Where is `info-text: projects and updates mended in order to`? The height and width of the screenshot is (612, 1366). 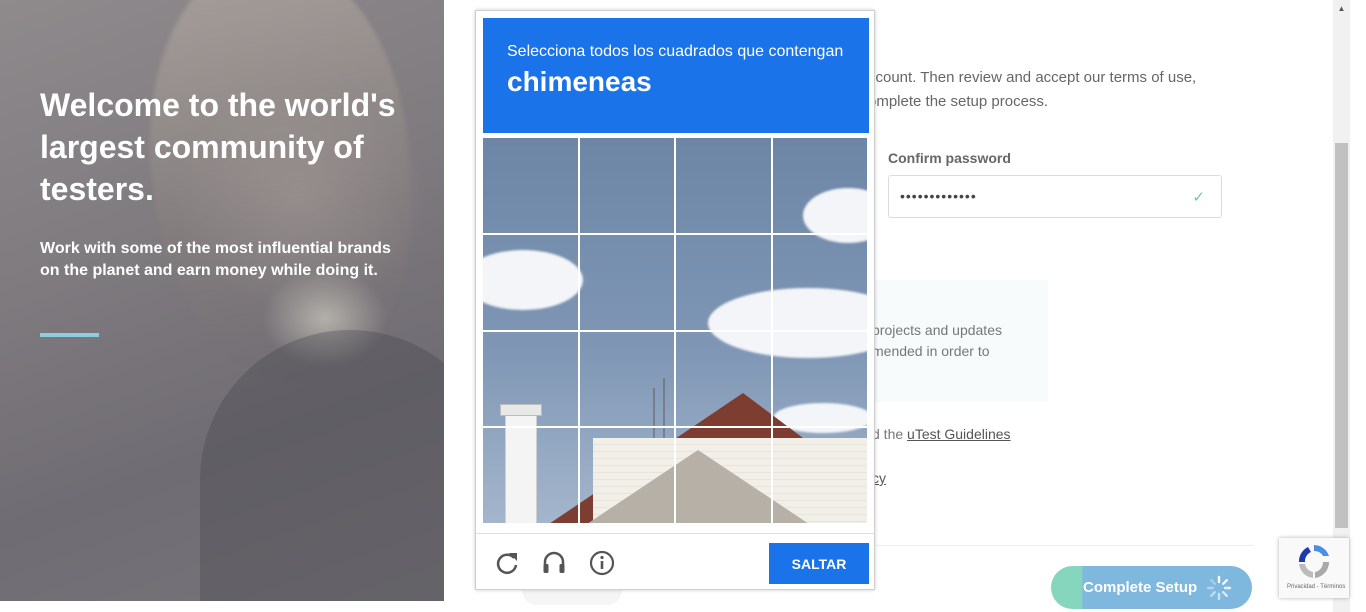
info-text: projects and updates mended in order to is located at coordinates (957, 341).